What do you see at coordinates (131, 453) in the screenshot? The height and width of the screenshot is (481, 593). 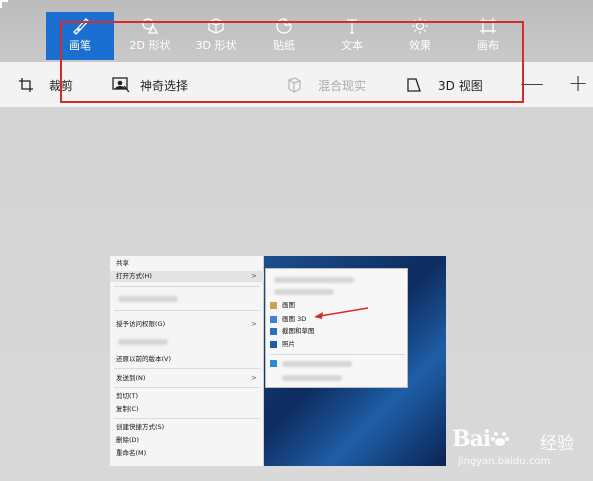 I see `ctx-rename: 重命名(M)` at bounding box center [131, 453].